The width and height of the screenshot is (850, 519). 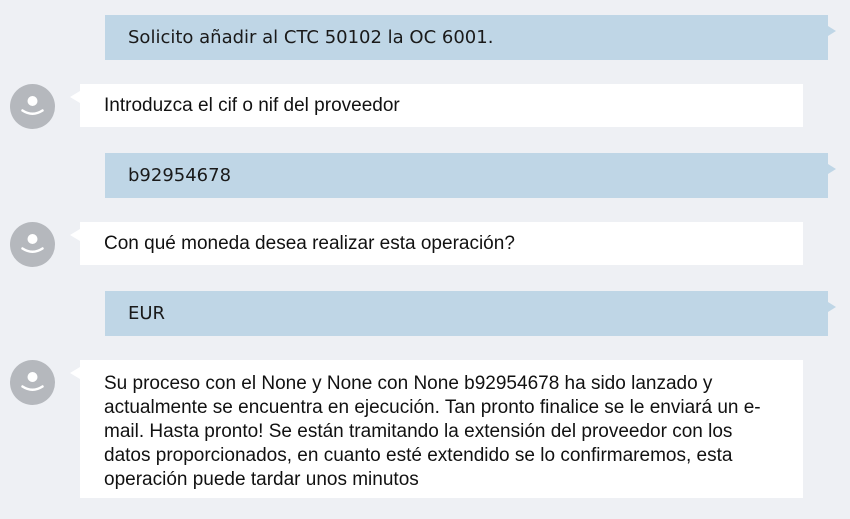 I want to click on bot-message-line: operación puede tardar unos minutos, so click(x=261, y=479).